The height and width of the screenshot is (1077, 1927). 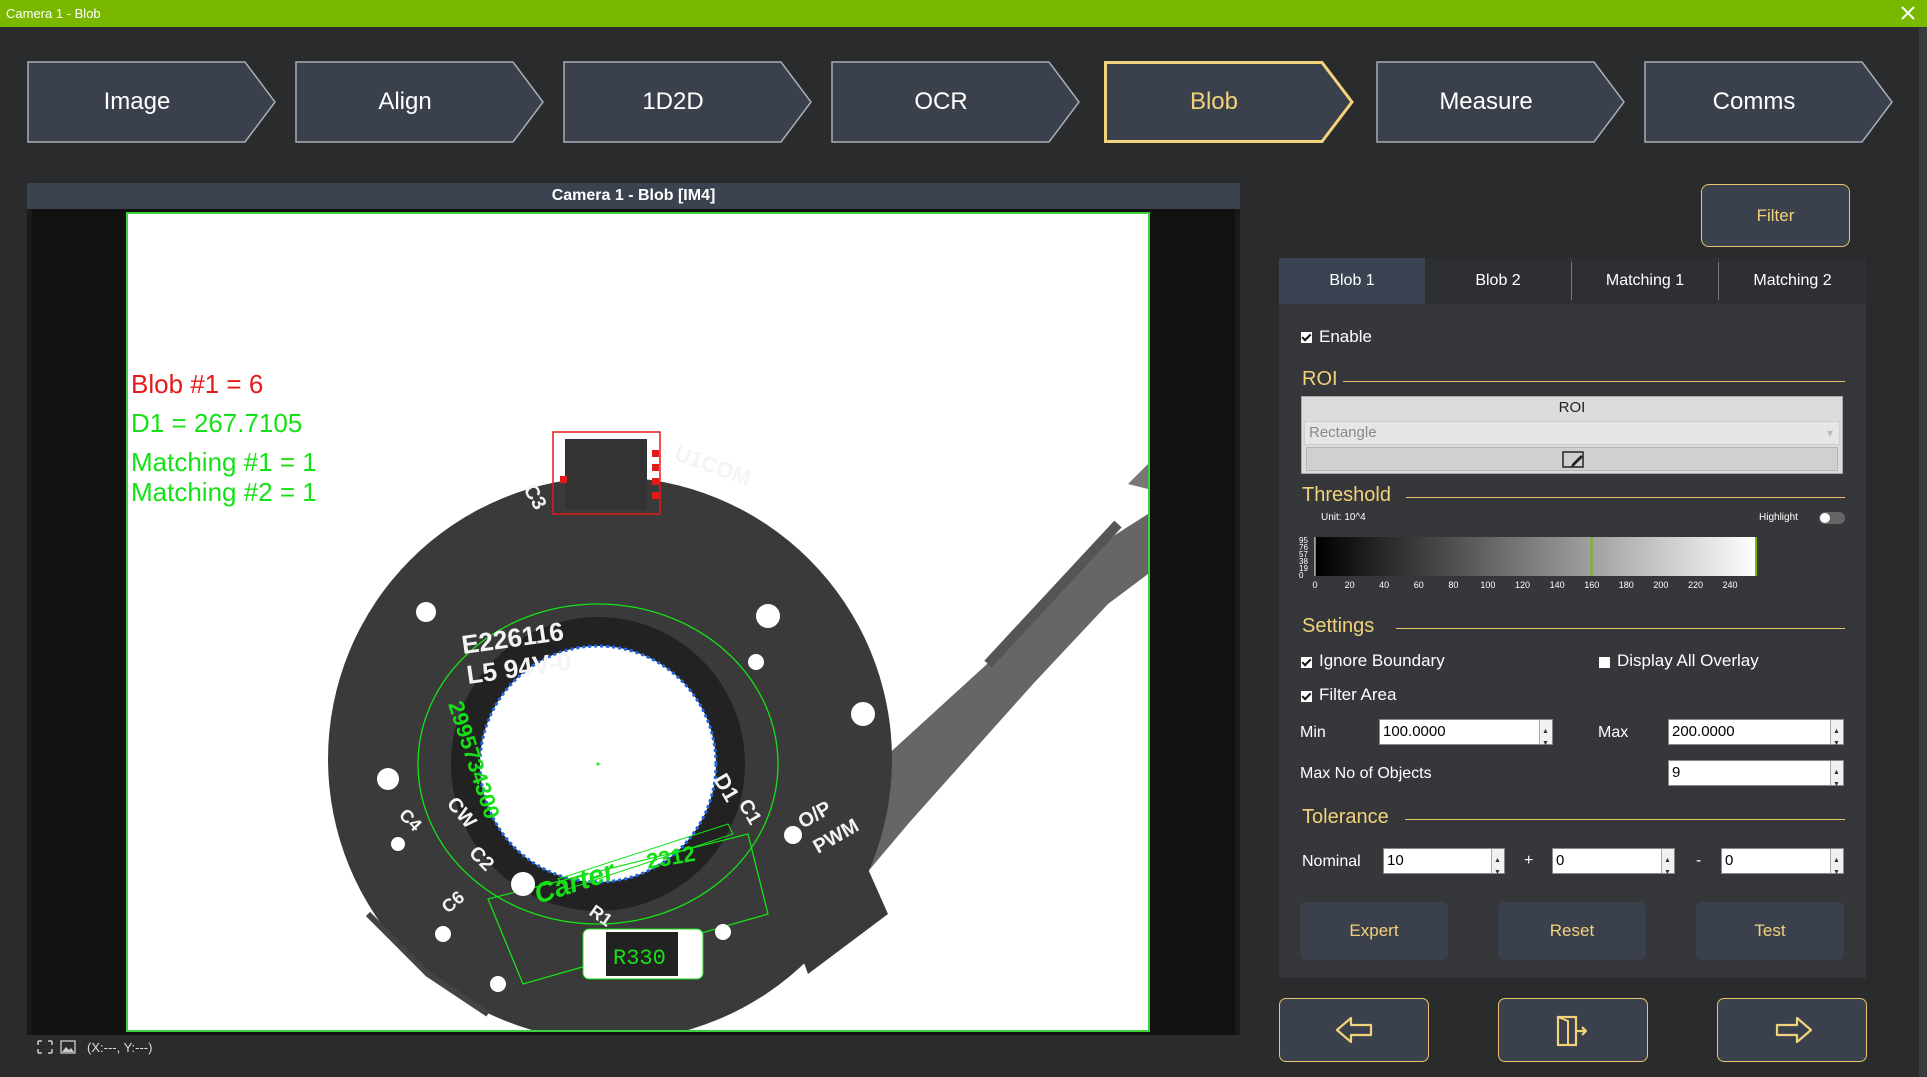 What do you see at coordinates (639, 958) in the screenshot?
I see `resistor-label: R330` at bounding box center [639, 958].